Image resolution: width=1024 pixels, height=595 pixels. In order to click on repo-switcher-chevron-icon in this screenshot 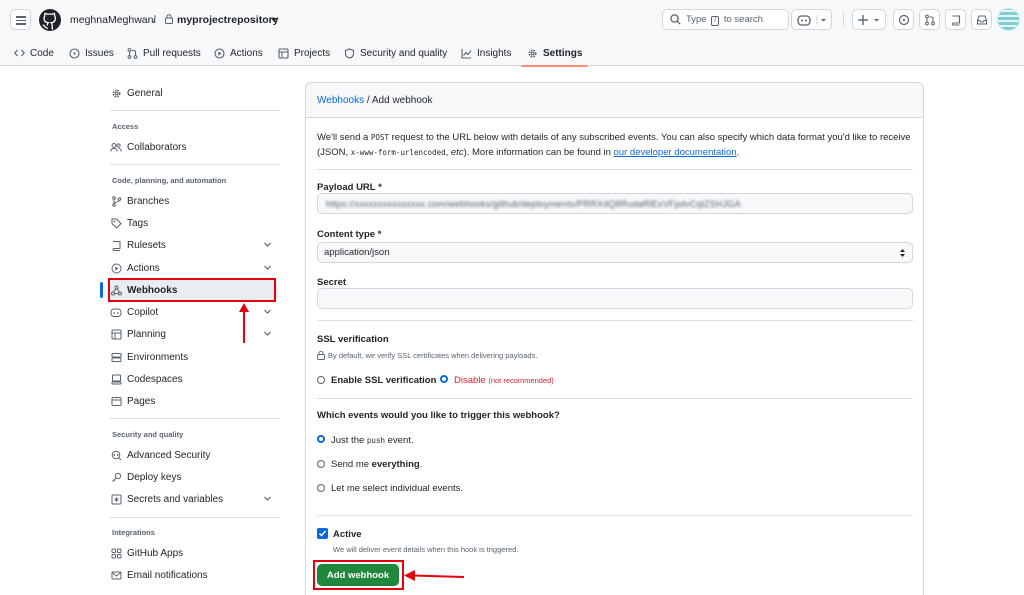, I will do `click(274, 20)`.